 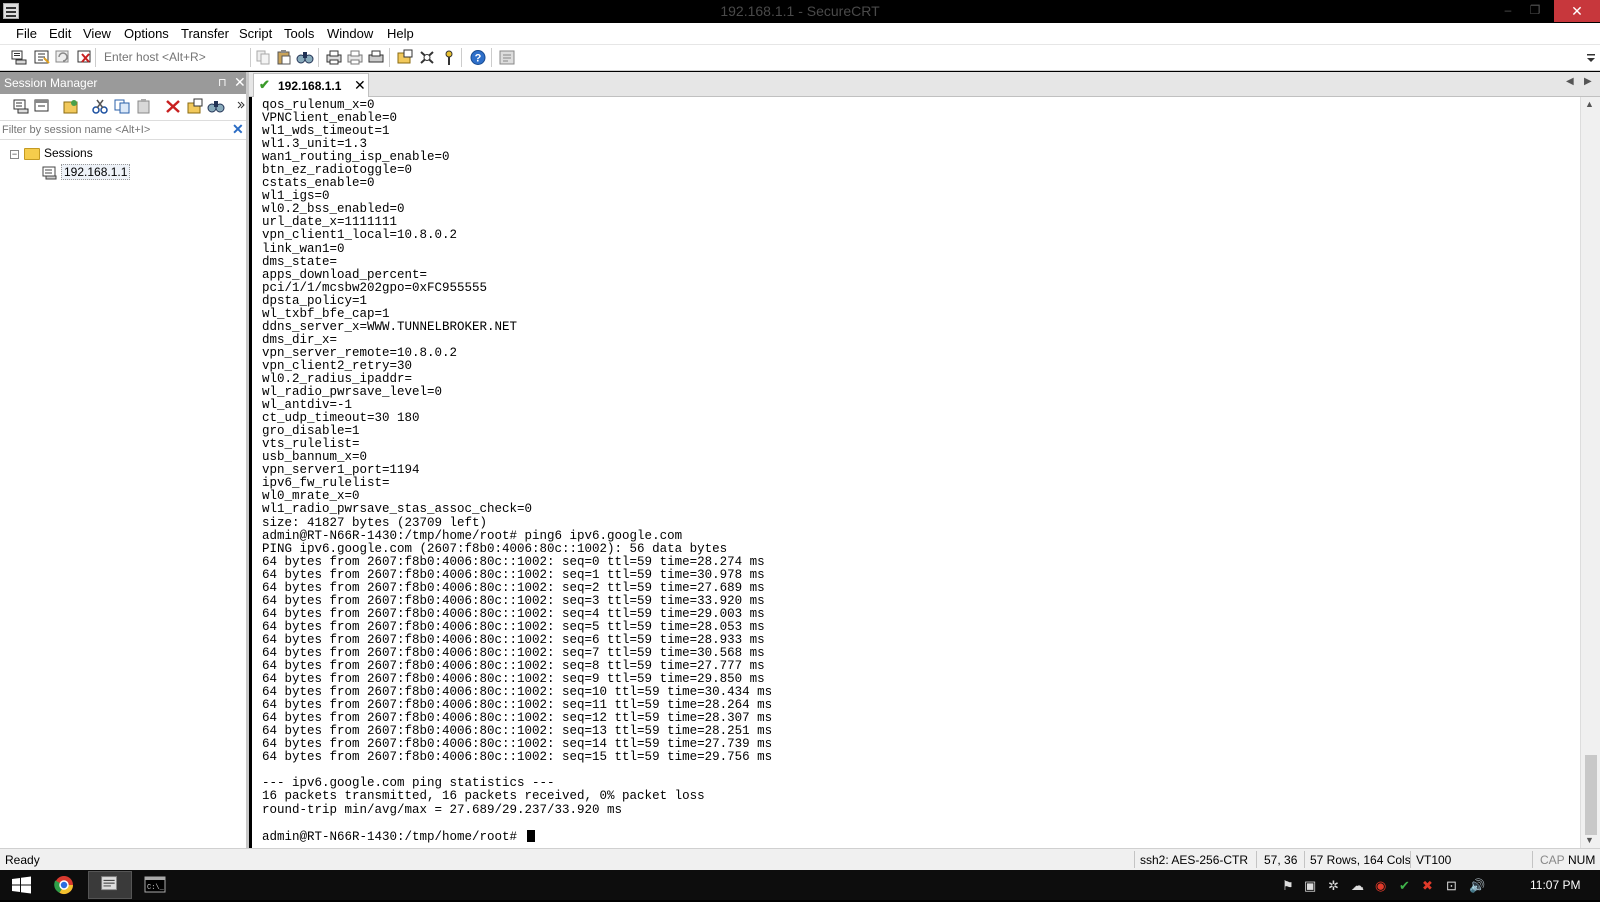 I want to click on shield-icon: ✔, so click(x=1404, y=886).